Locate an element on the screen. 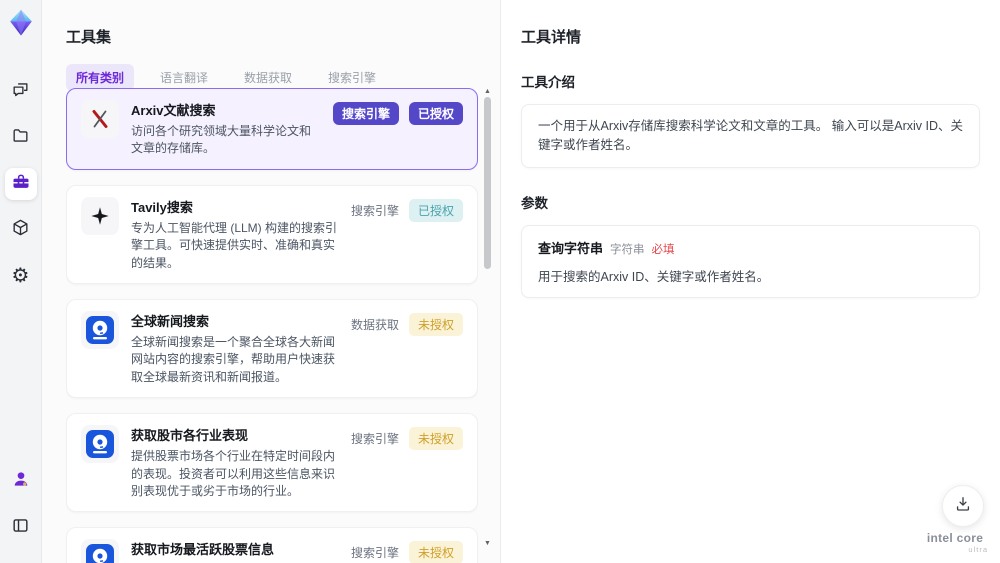  param-description: 用于搜索的Arxiv ID、关键字或作者姓名。 is located at coordinates (654, 276).